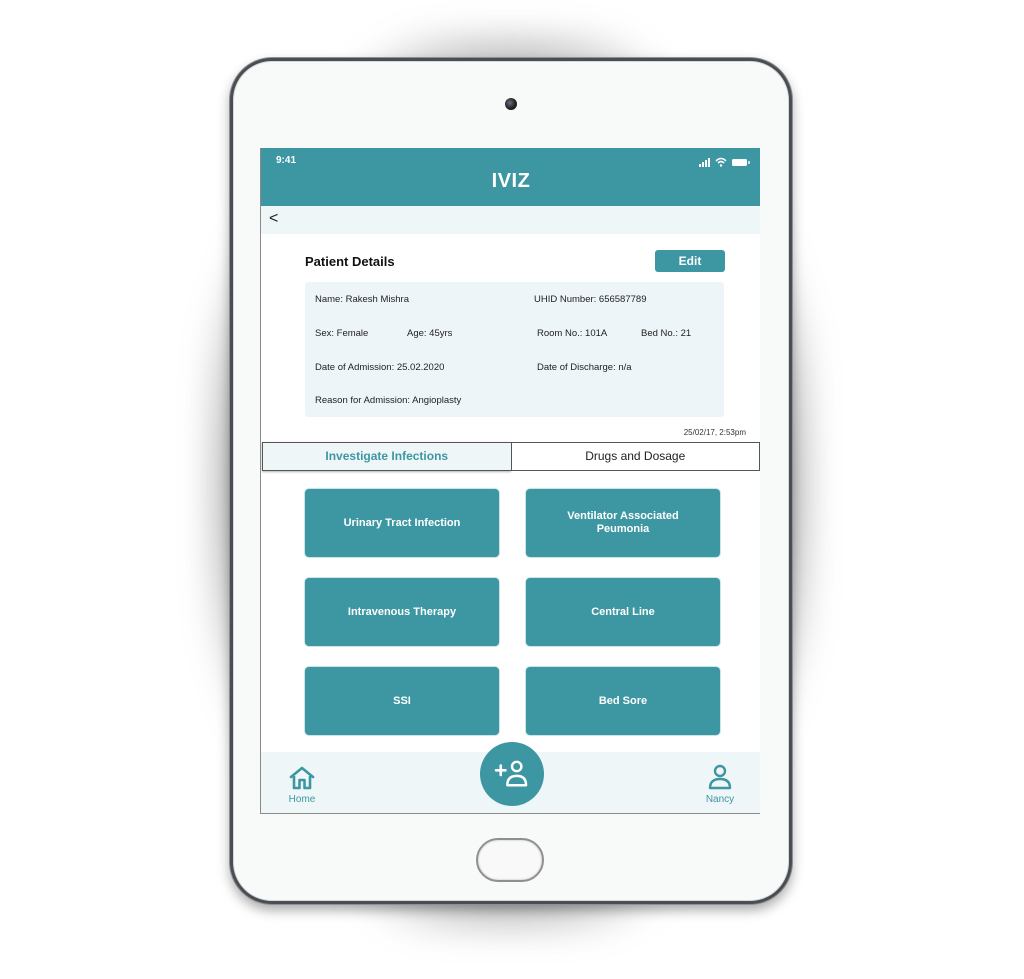 The height and width of the screenshot is (979, 1024). Describe the element at coordinates (666, 333) in the screenshot. I see `patient-bed: Bed No.: 21` at that location.